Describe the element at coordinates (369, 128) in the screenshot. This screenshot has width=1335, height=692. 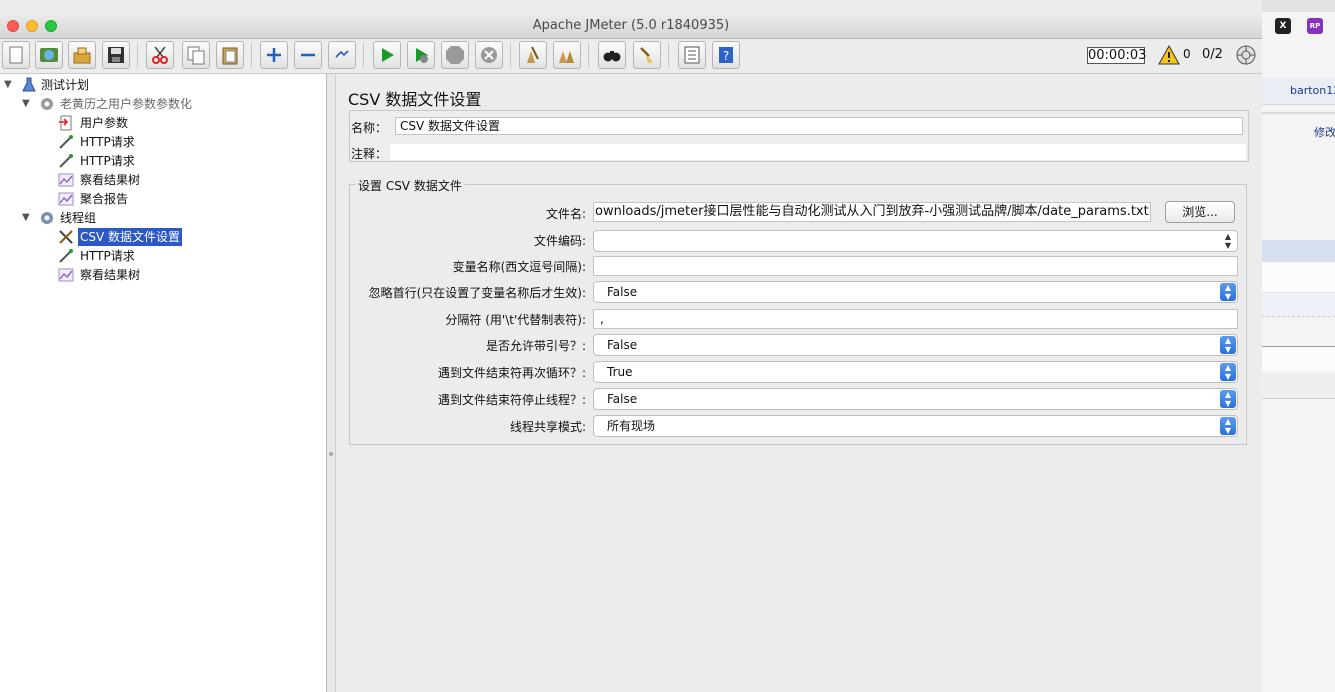
I see `name-label: 名称：` at that location.